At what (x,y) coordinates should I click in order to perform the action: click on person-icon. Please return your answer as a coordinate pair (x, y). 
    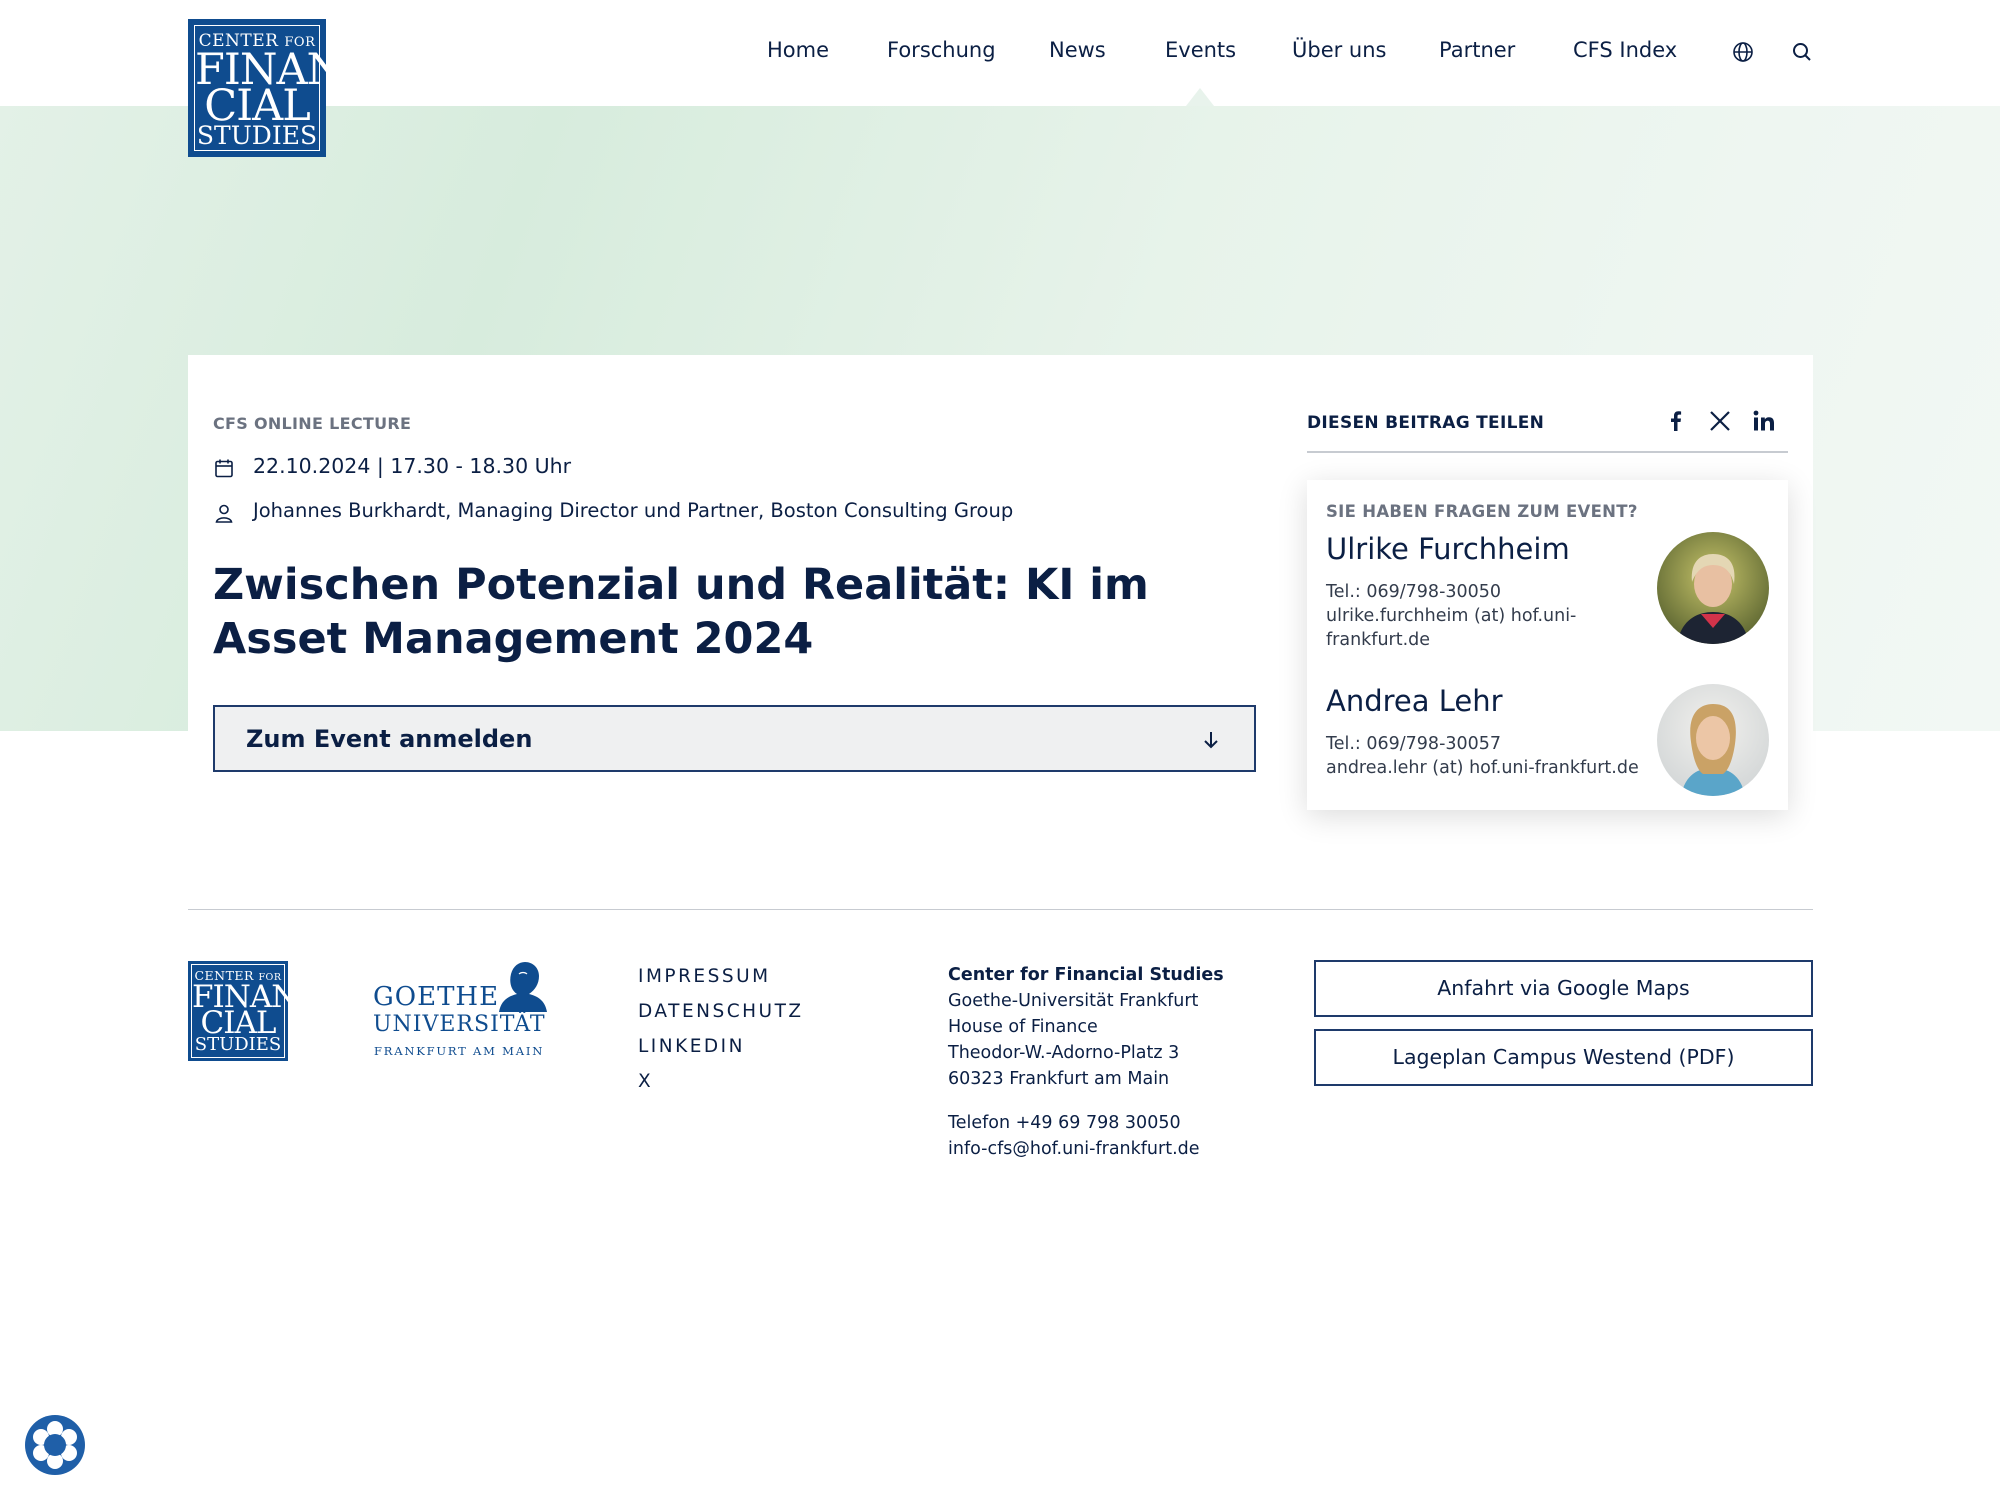
    Looking at the image, I should click on (224, 513).